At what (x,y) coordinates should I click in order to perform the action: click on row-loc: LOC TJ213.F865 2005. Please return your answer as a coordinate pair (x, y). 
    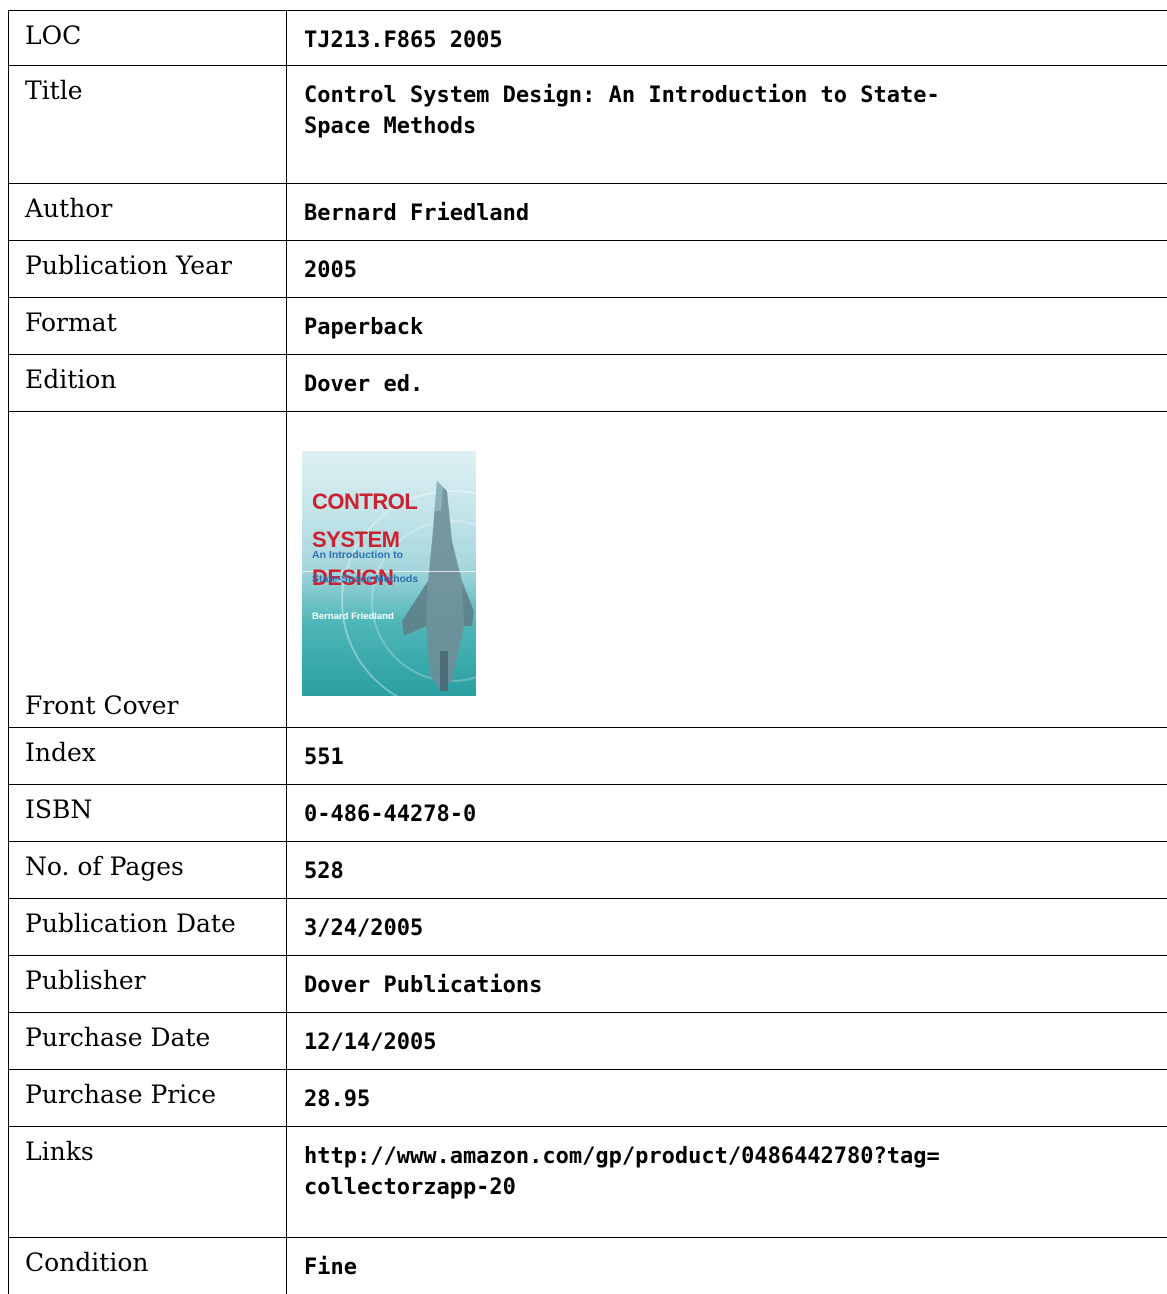
    Looking at the image, I should click on (588, 38).